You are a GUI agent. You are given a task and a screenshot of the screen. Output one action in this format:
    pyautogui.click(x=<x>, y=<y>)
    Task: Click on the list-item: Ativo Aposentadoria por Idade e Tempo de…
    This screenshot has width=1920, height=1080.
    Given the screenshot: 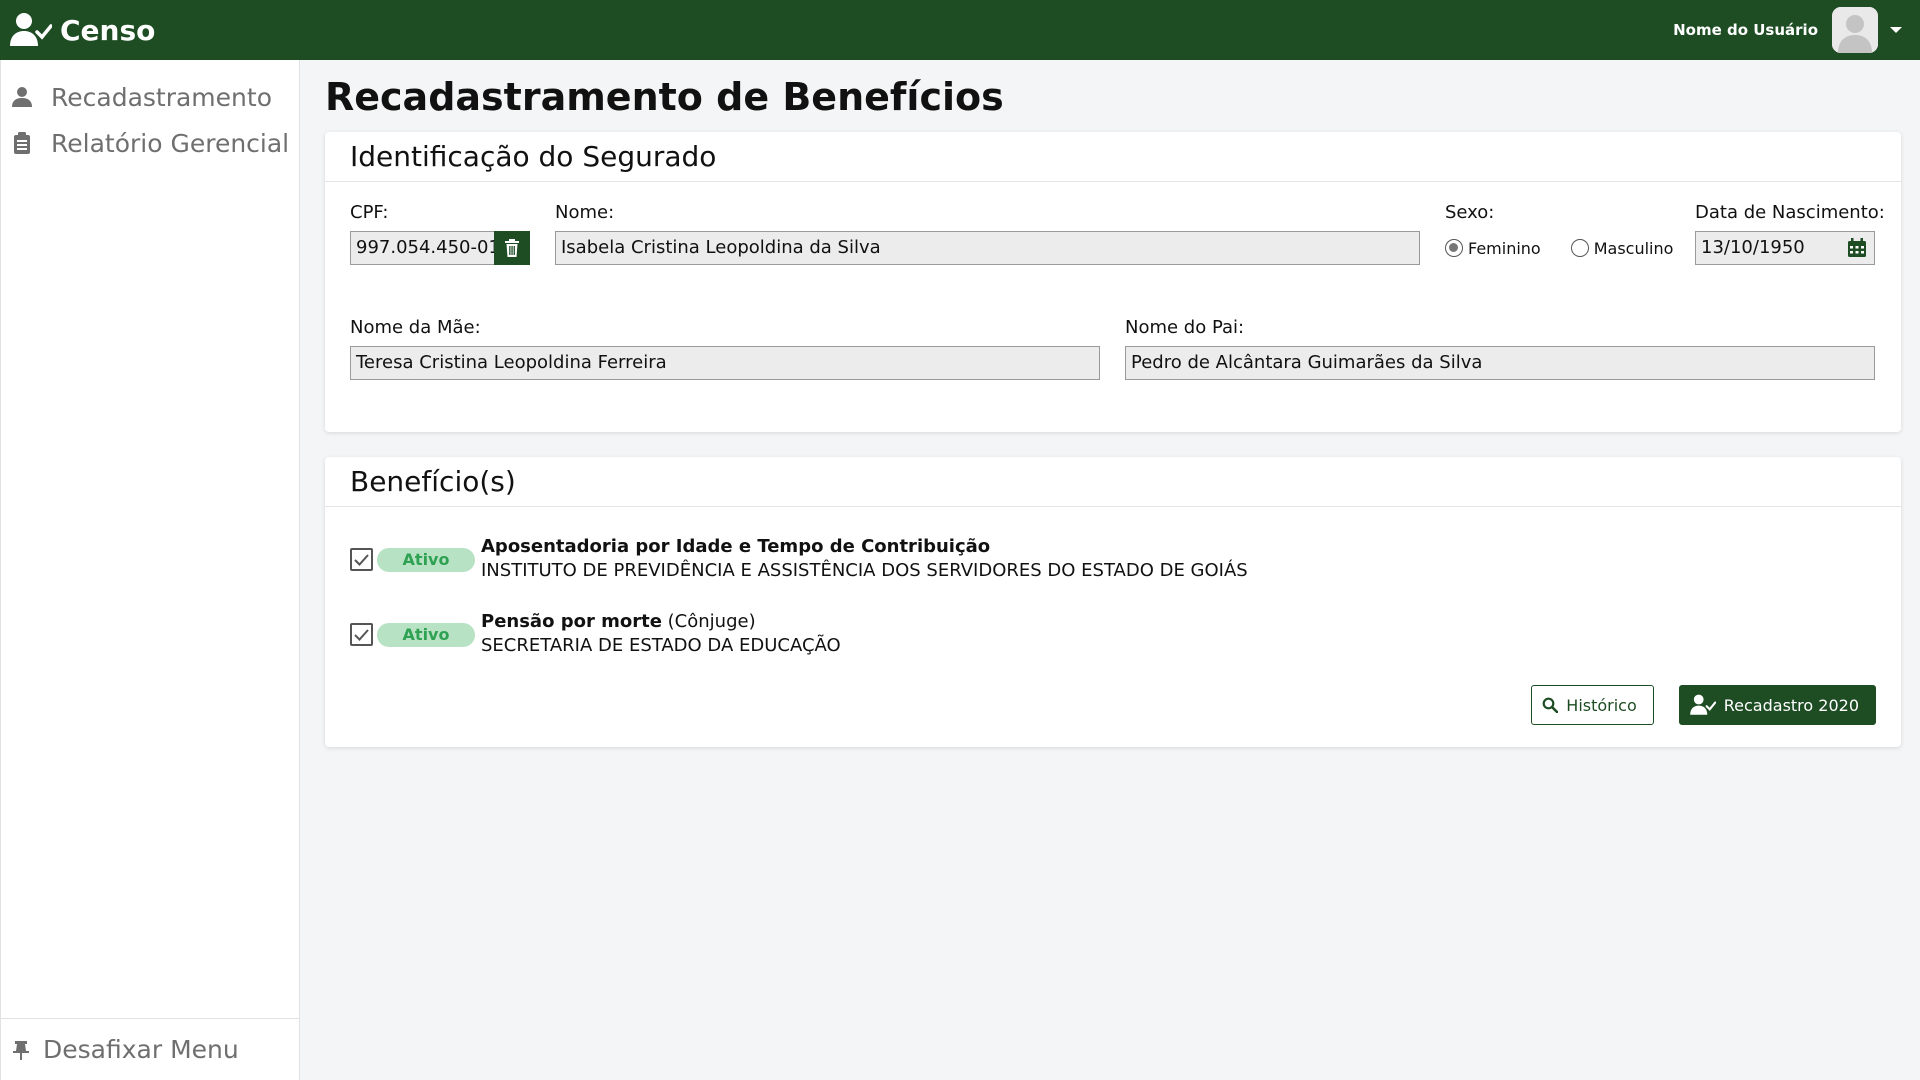 What is the action you would take?
    pyautogui.click(x=1113, y=572)
    